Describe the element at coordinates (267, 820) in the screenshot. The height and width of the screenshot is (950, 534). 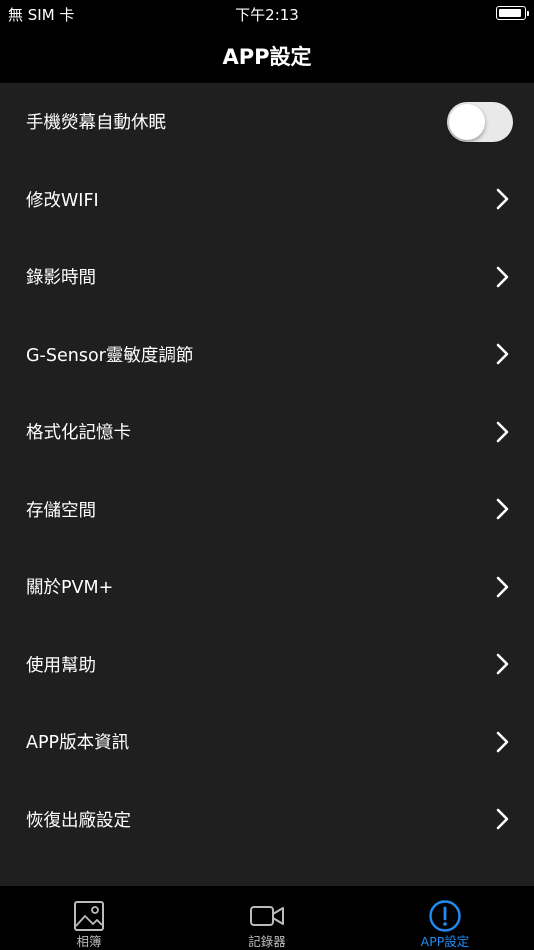
I see `setting-row-factory-reset: 恢復出廠設定` at that location.